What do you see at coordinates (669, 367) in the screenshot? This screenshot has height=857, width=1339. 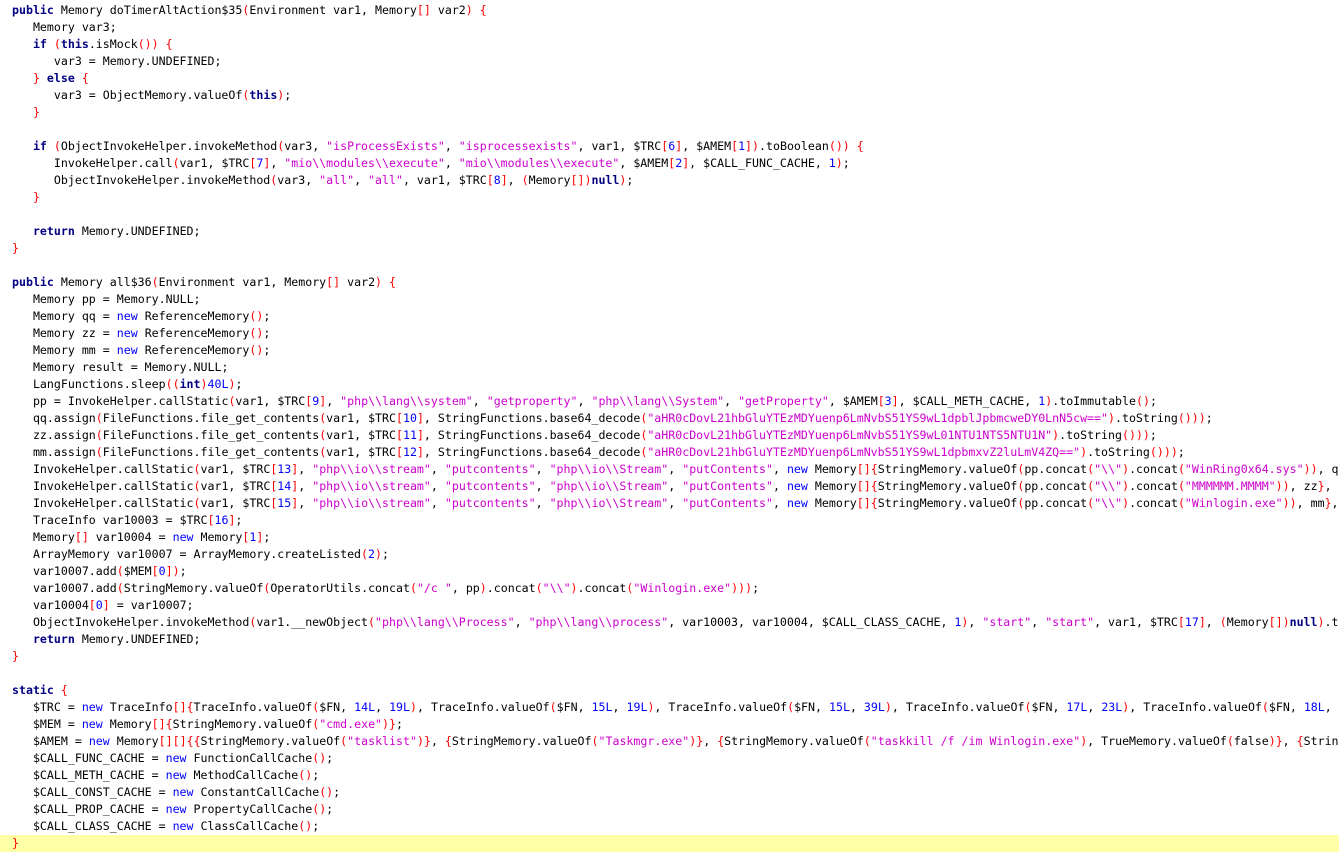 I see `code-line: Memory result = Memory.NULL;` at bounding box center [669, 367].